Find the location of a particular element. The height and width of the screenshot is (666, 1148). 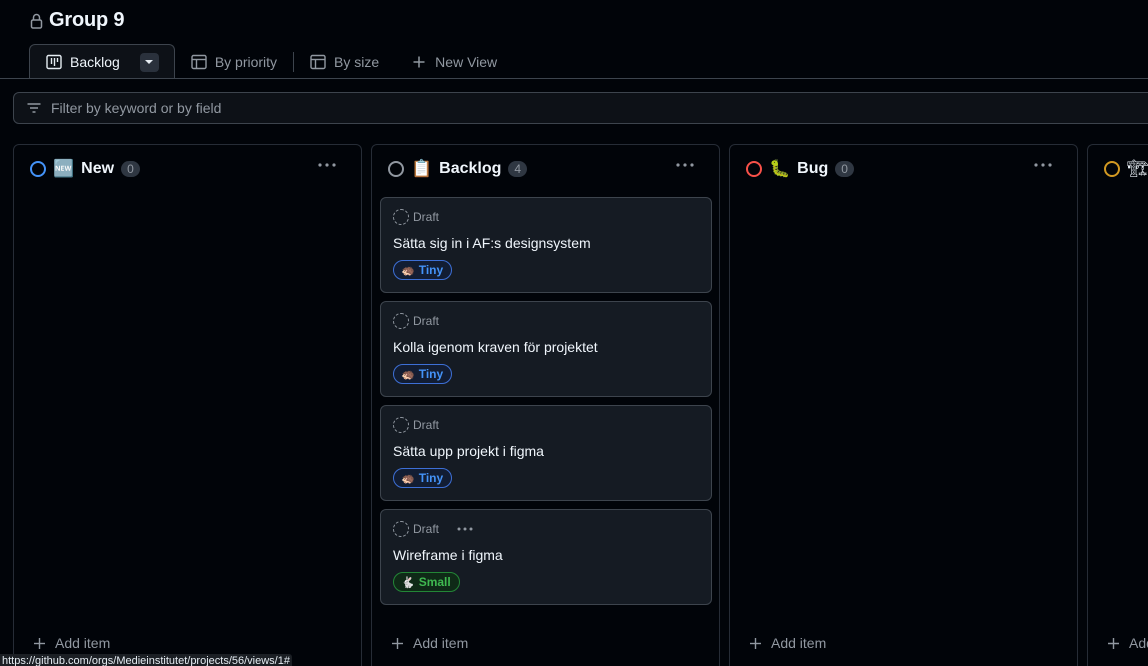

card-title: Sätta sig in i AF:s designsystem is located at coordinates (492, 243).